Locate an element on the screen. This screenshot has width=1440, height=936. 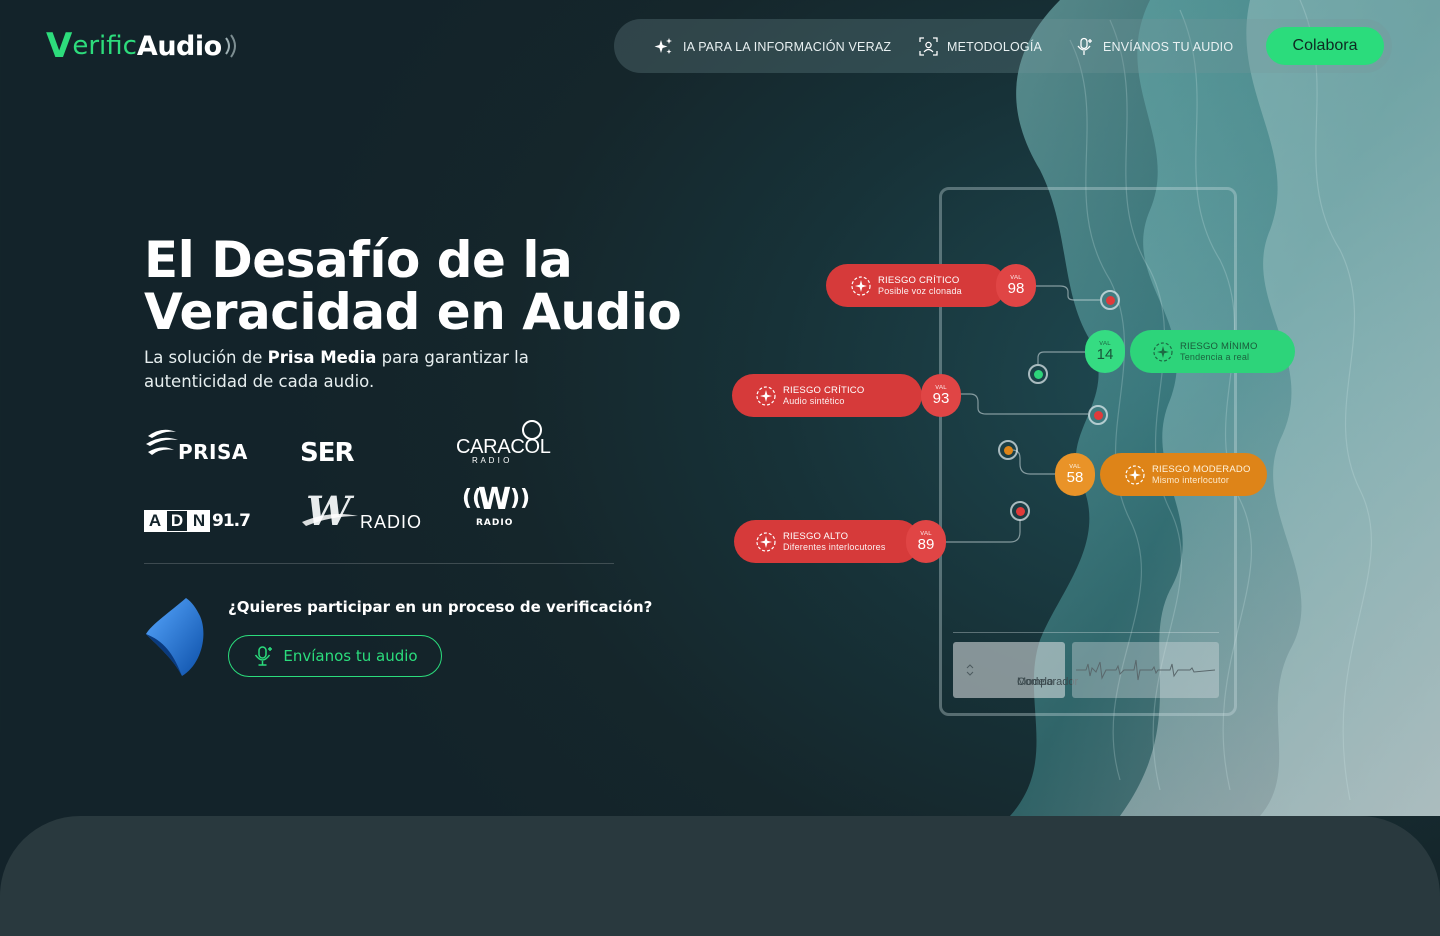
verificaudio-logo: Verific Audio is located at coordinates (143, 46).